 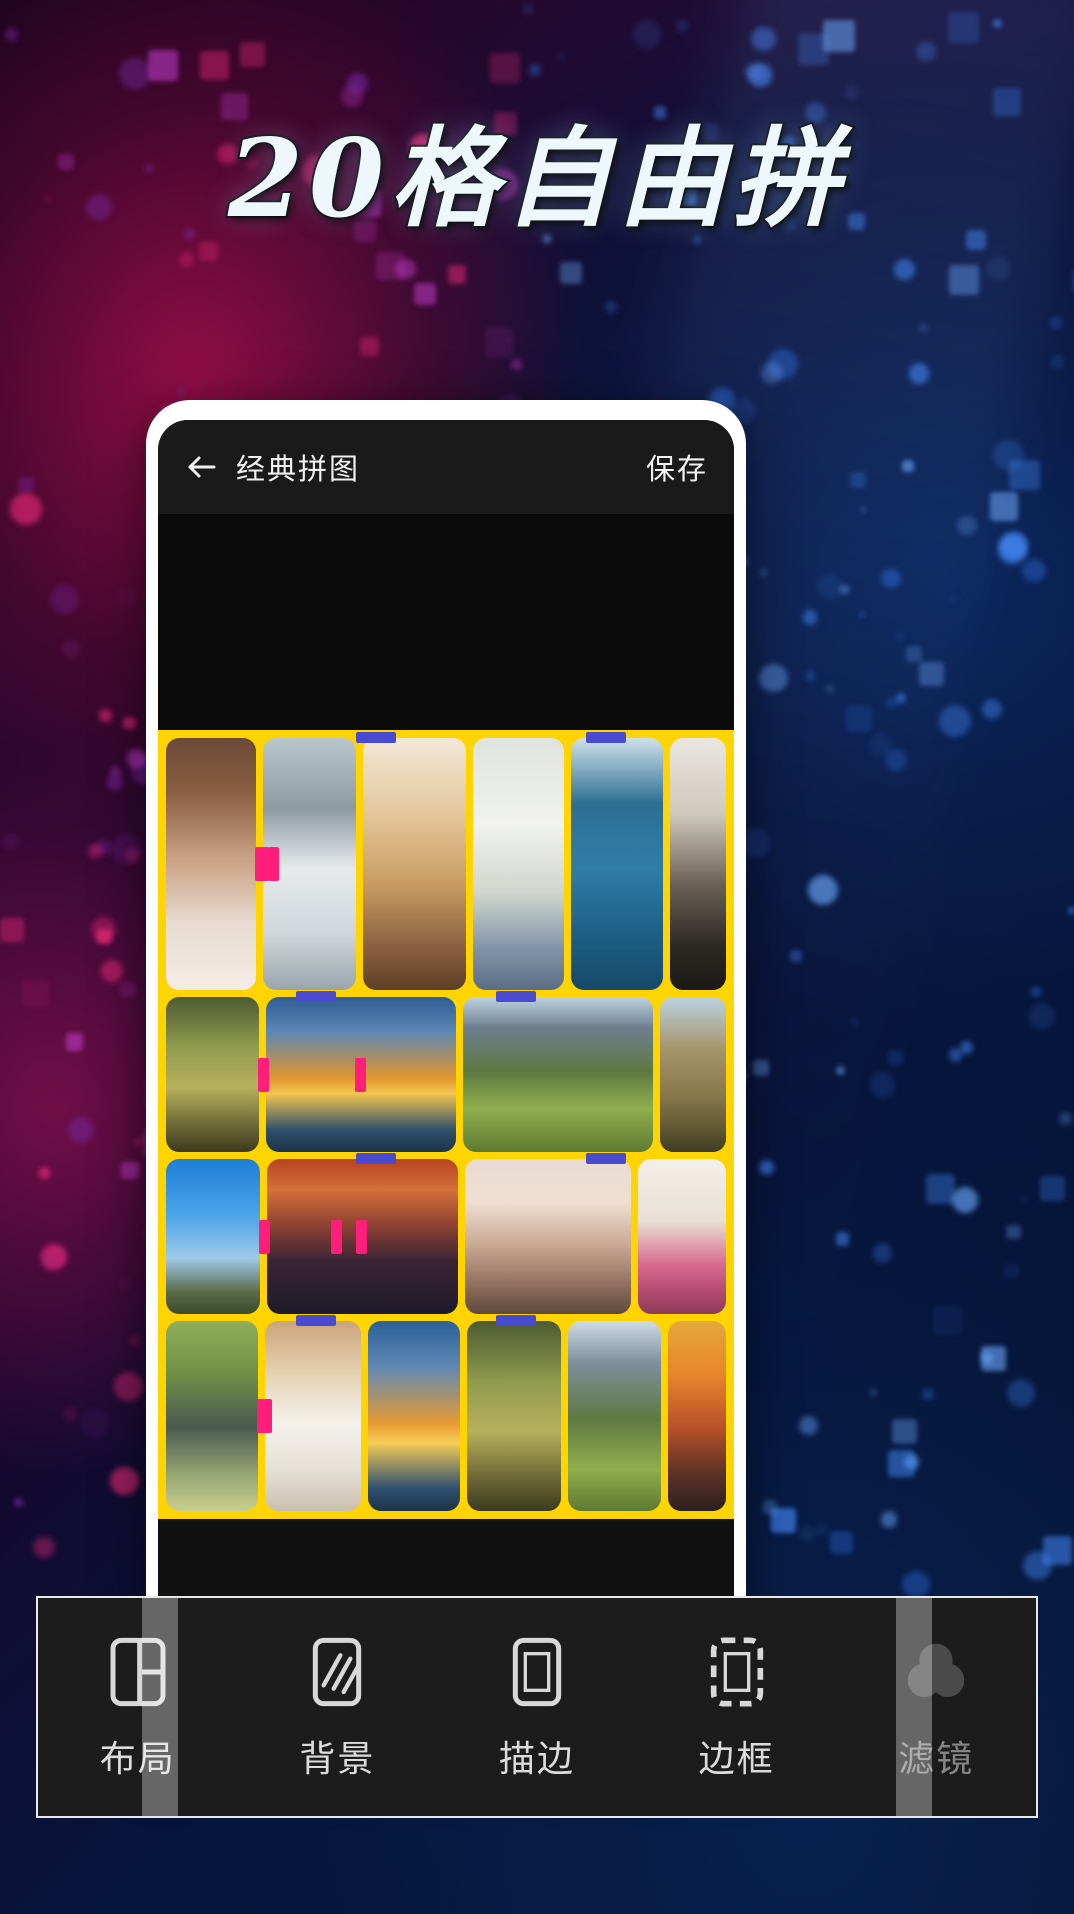 I want to click on magnified-toolbar-item-filter: 滤镜, so click(x=936, y=1707).